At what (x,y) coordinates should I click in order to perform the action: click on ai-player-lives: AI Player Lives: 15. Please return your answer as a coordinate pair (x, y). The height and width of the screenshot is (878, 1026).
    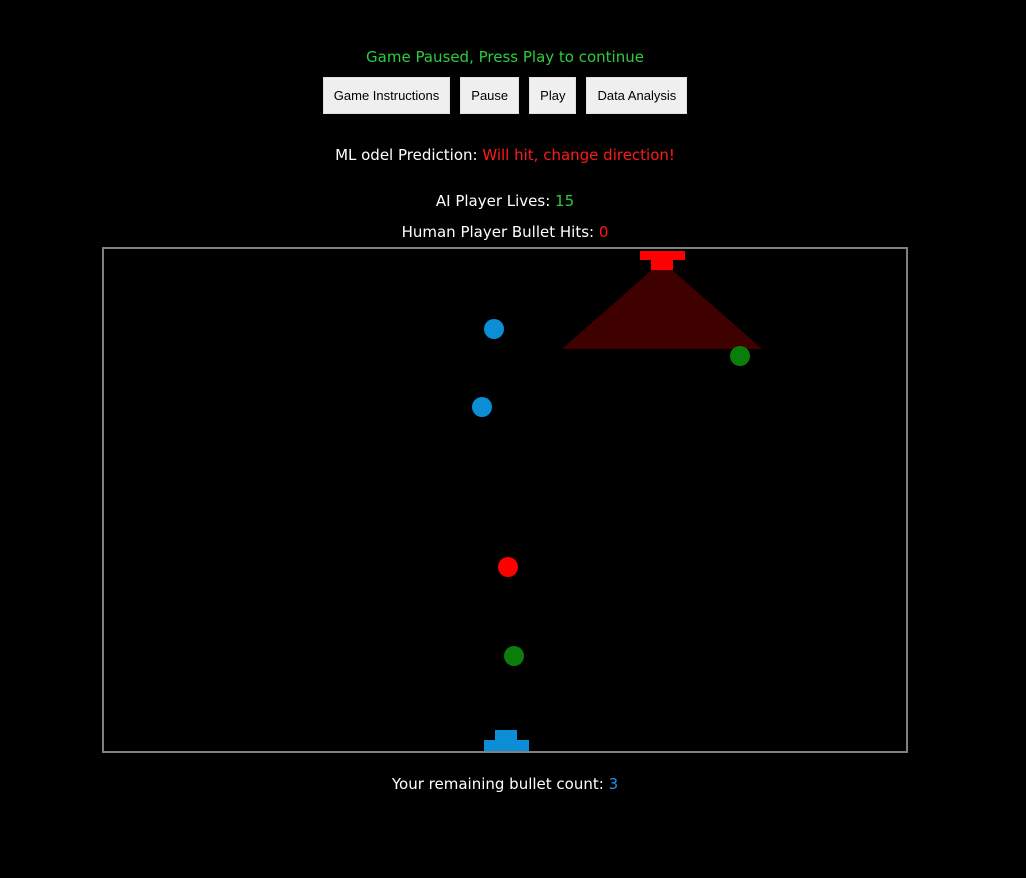
    Looking at the image, I should click on (505, 201).